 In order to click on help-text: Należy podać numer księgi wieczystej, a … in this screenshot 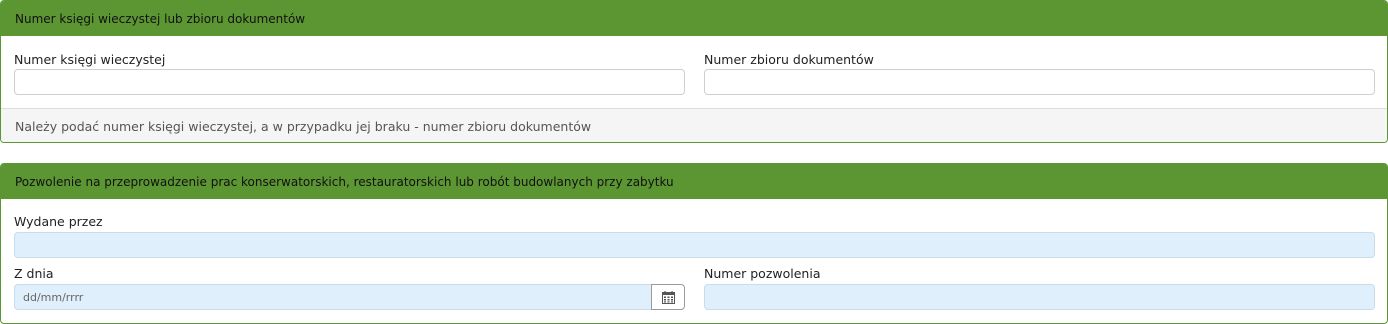, I will do `click(694, 125)`.